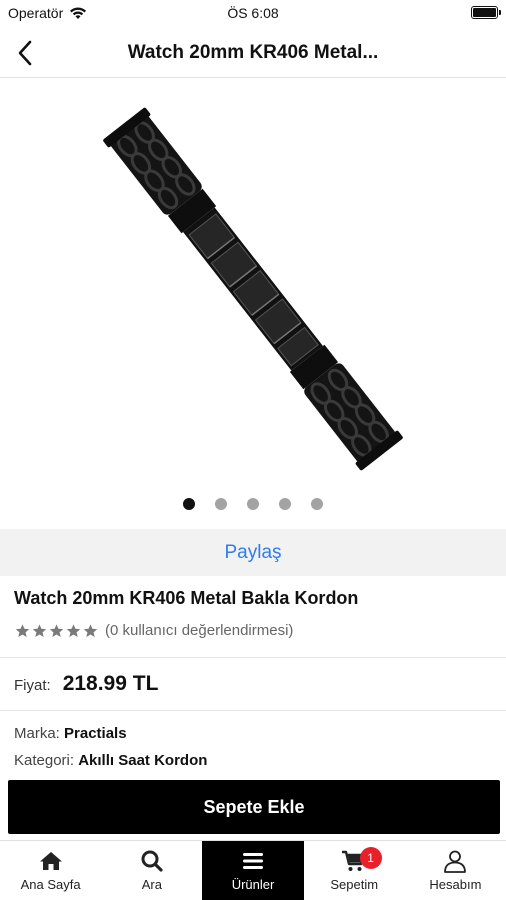 This screenshot has width=506, height=900. What do you see at coordinates (186, 598) in the screenshot?
I see `product-title: Watch 20mm KR406 Metal Bakla Kordon` at bounding box center [186, 598].